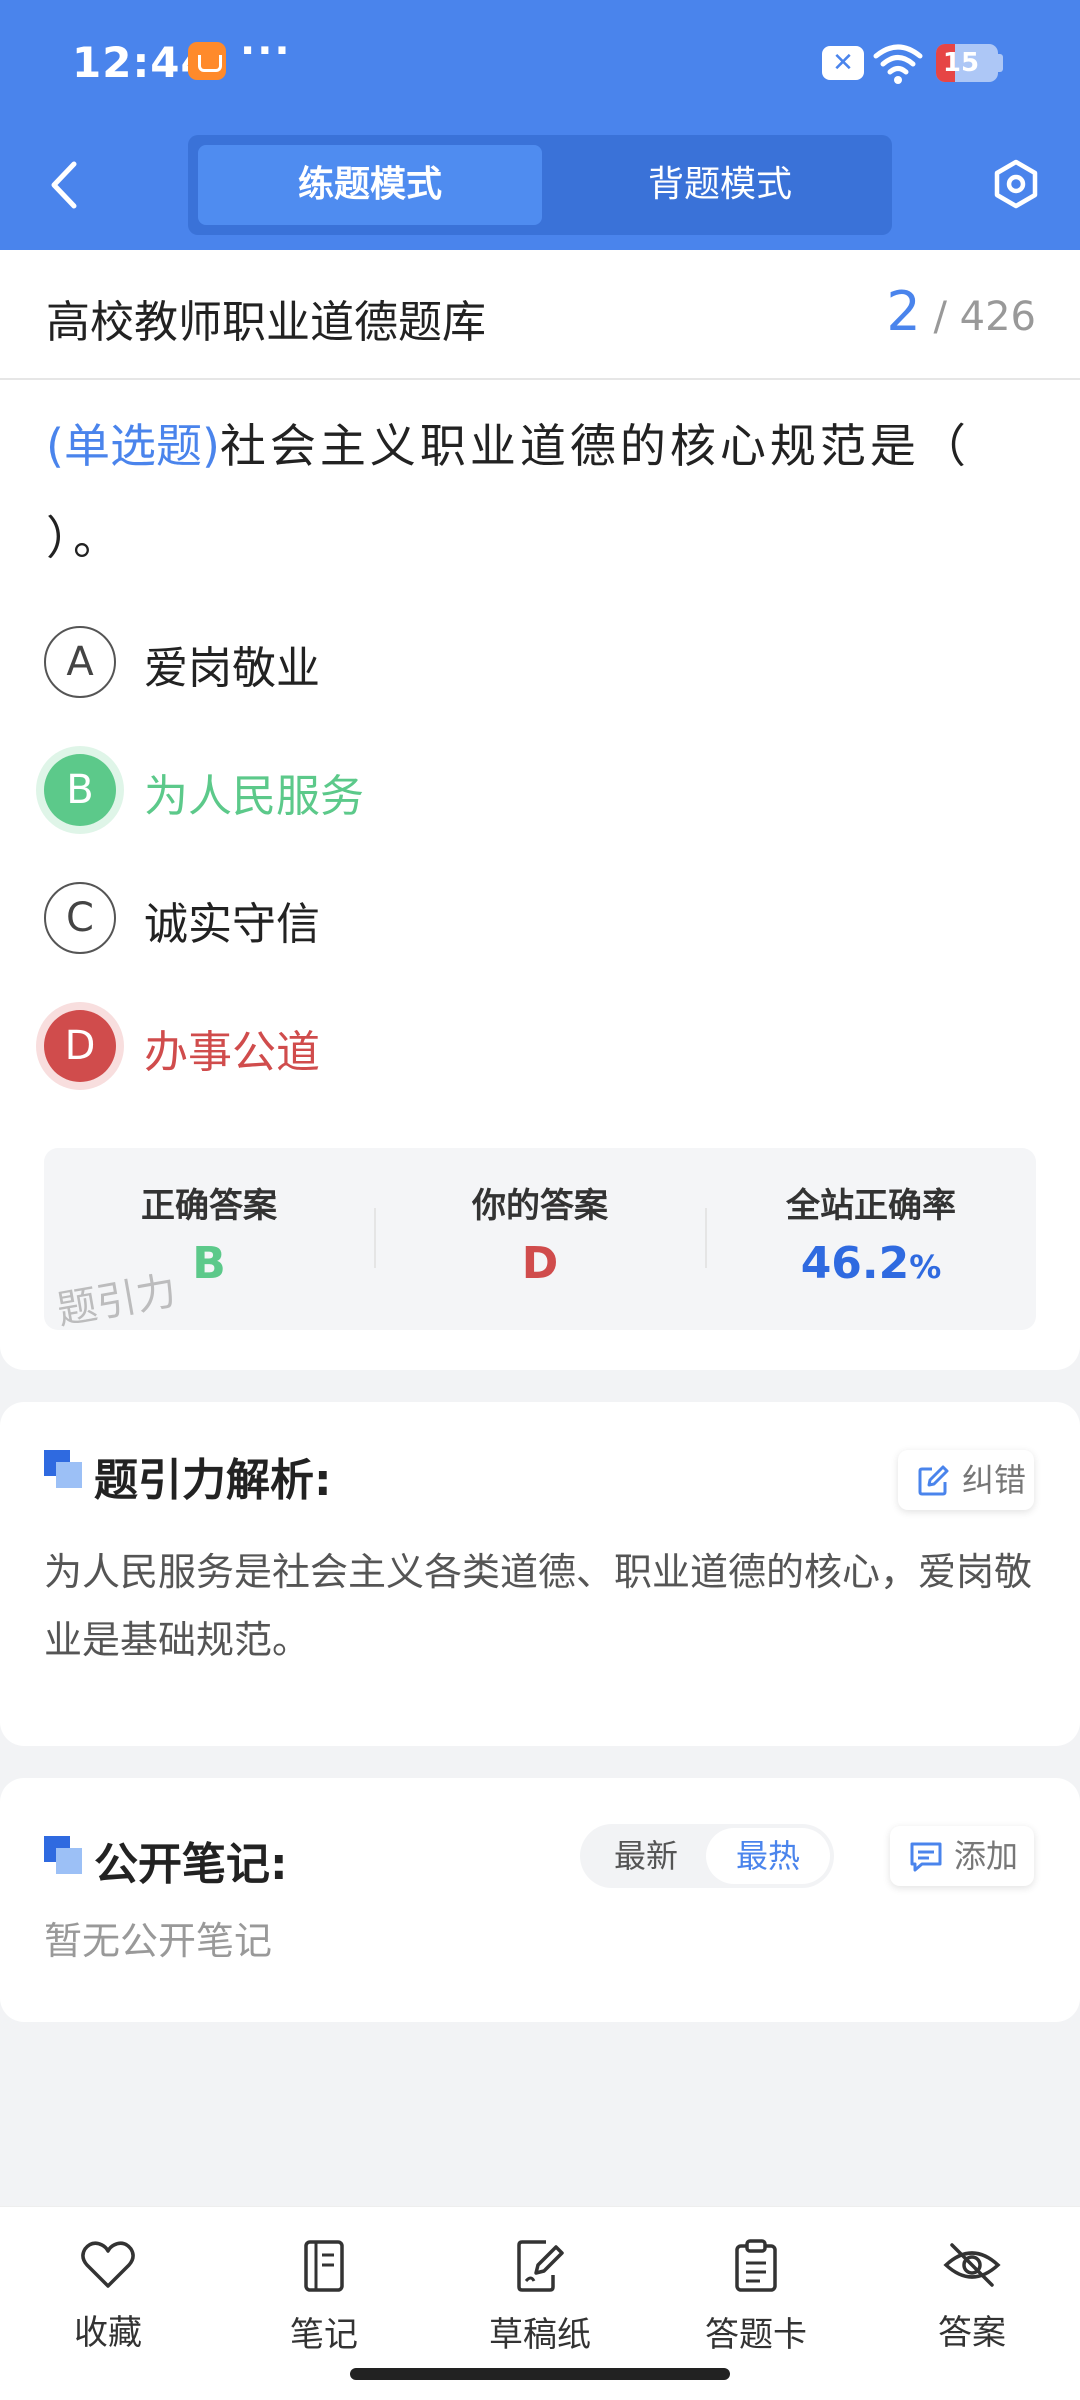 This screenshot has height=2400, width=1080. I want to click on accuracy-label: 全站正确率, so click(871, 1206).